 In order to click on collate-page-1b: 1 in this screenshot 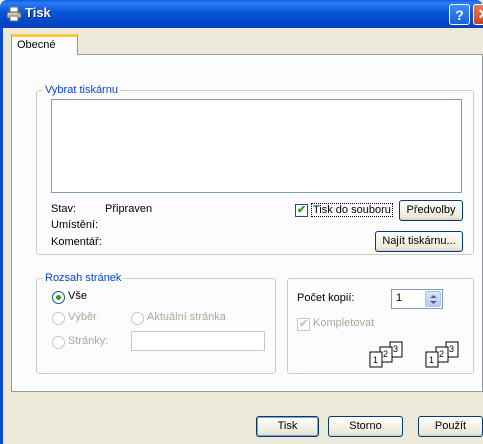, I will do `click(431, 360)`.